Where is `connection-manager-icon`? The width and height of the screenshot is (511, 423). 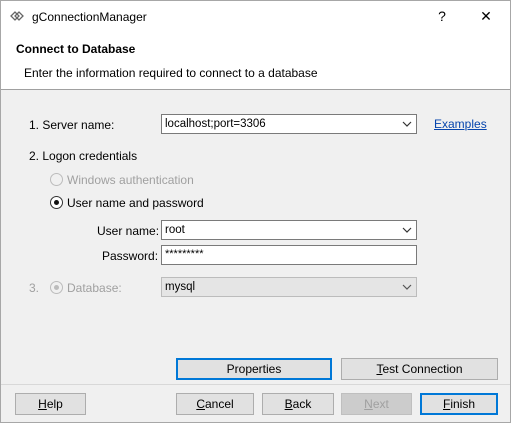 connection-manager-icon is located at coordinates (17, 16).